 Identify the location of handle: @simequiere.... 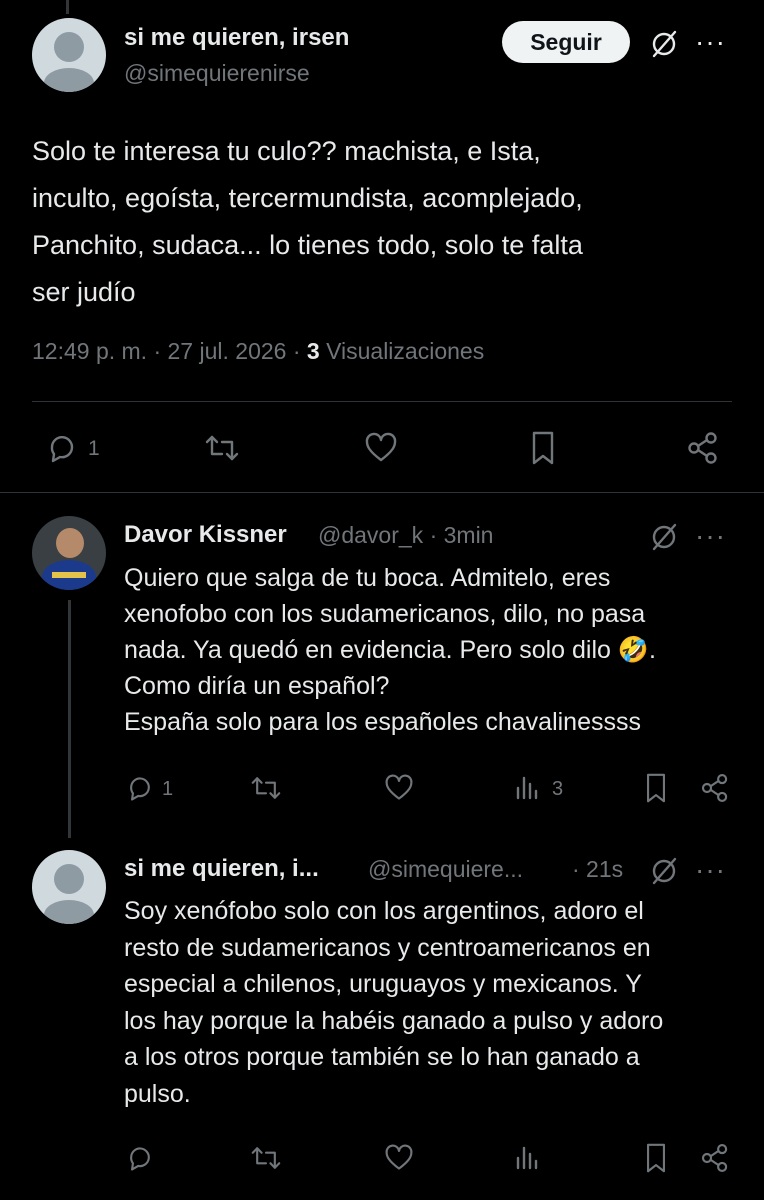
(445, 869).